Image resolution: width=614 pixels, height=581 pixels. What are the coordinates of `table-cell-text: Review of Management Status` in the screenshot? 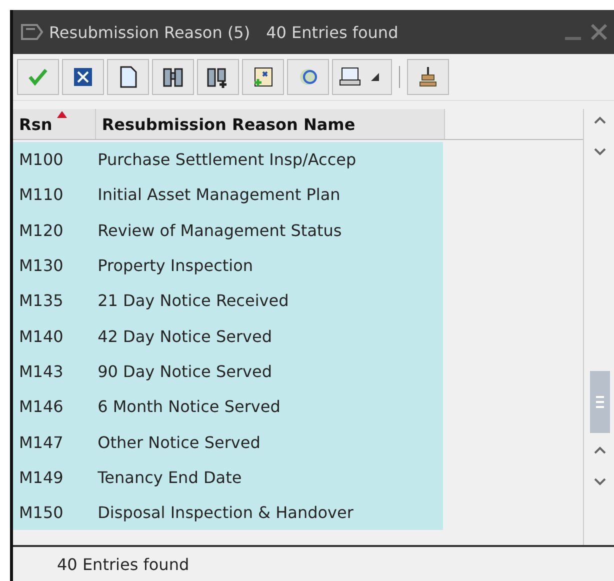 It's located at (219, 230).